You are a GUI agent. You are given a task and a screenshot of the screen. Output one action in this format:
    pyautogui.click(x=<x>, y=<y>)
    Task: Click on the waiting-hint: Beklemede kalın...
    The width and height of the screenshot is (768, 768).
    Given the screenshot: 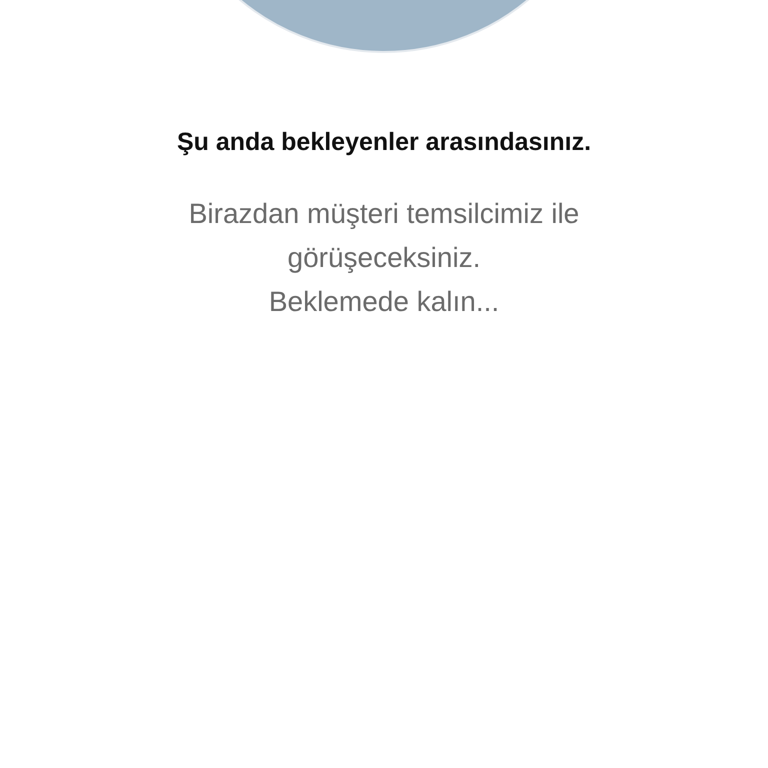 What is the action you would take?
    pyautogui.click(x=384, y=302)
    